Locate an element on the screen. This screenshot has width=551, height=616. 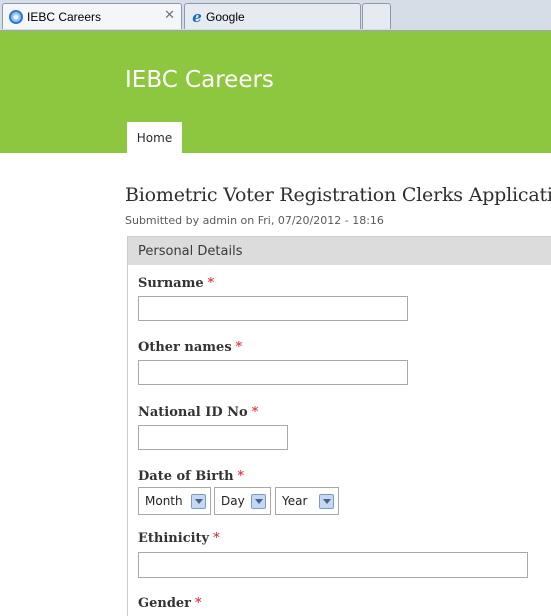
dob-year-select: Year is located at coordinates (307, 501).